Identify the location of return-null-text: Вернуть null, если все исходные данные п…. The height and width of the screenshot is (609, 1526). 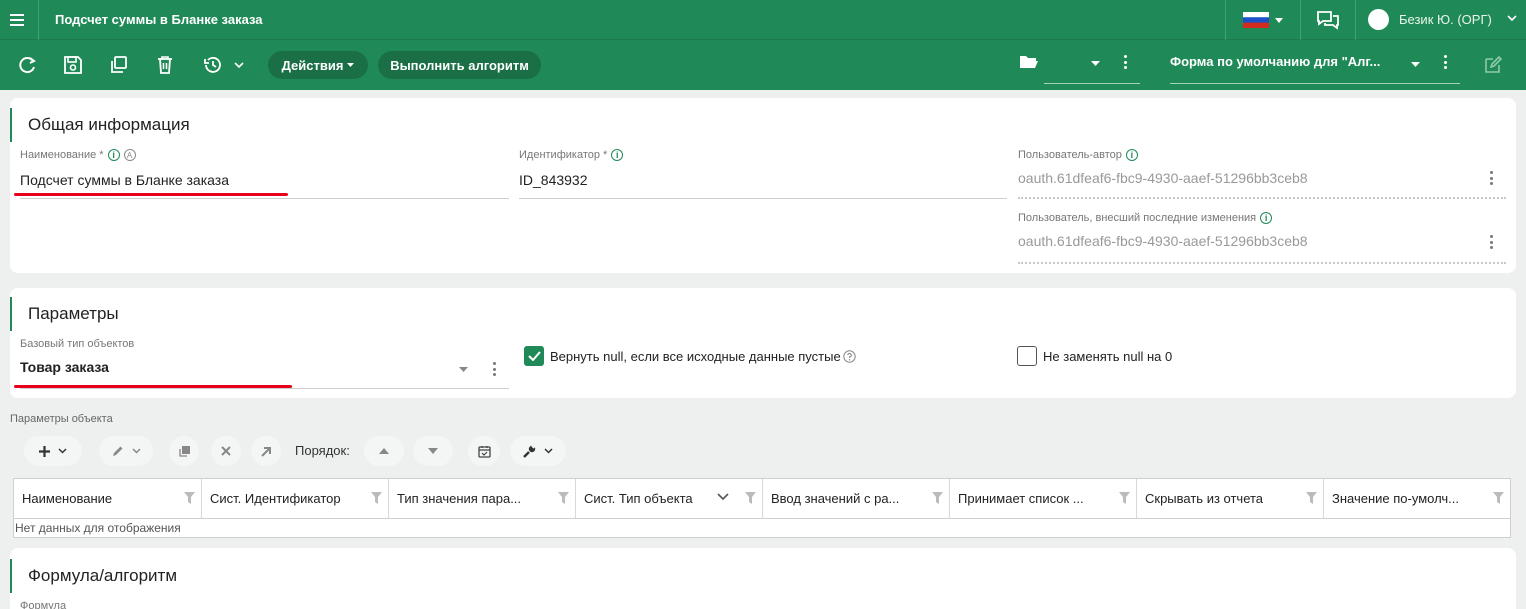
(695, 356).